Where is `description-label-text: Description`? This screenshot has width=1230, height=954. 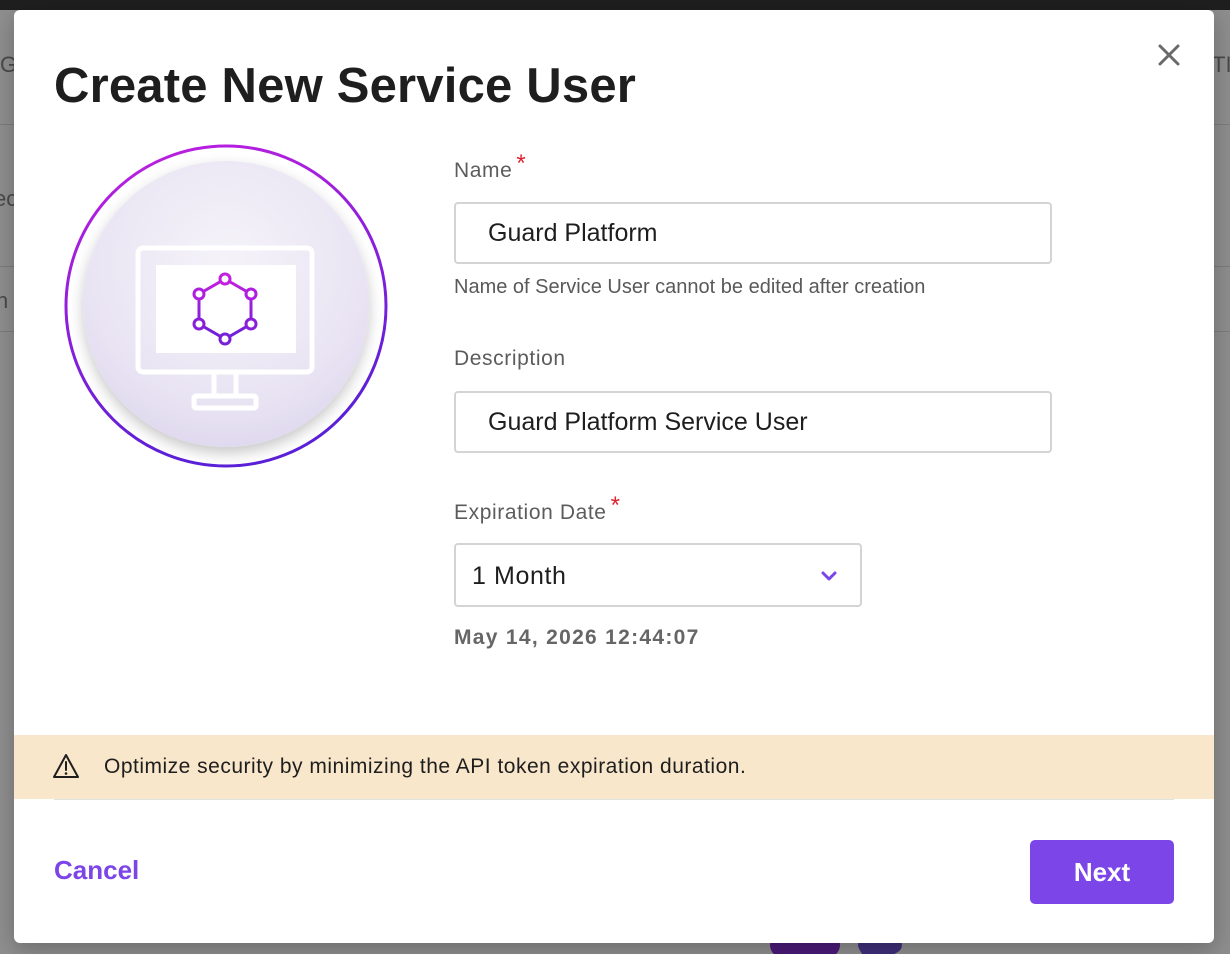 description-label-text: Description is located at coordinates (510, 358).